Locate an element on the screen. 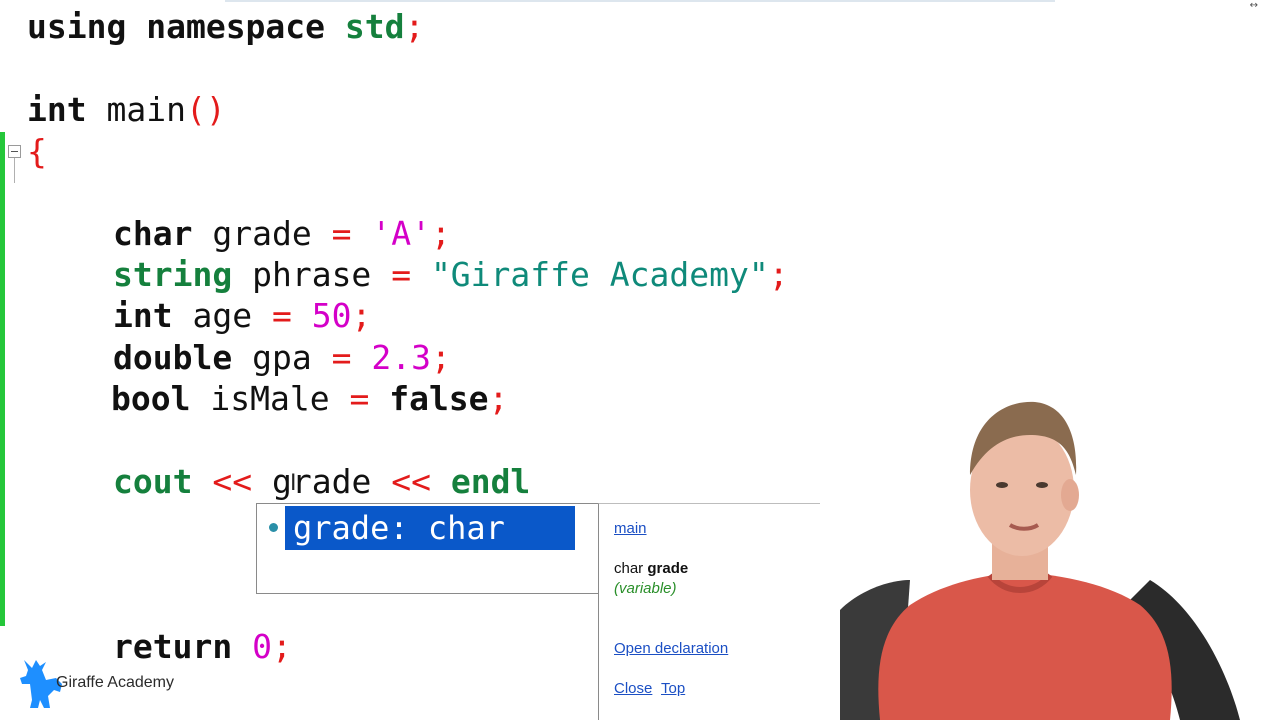  number-literal: 50 is located at coordinates (331, 315).